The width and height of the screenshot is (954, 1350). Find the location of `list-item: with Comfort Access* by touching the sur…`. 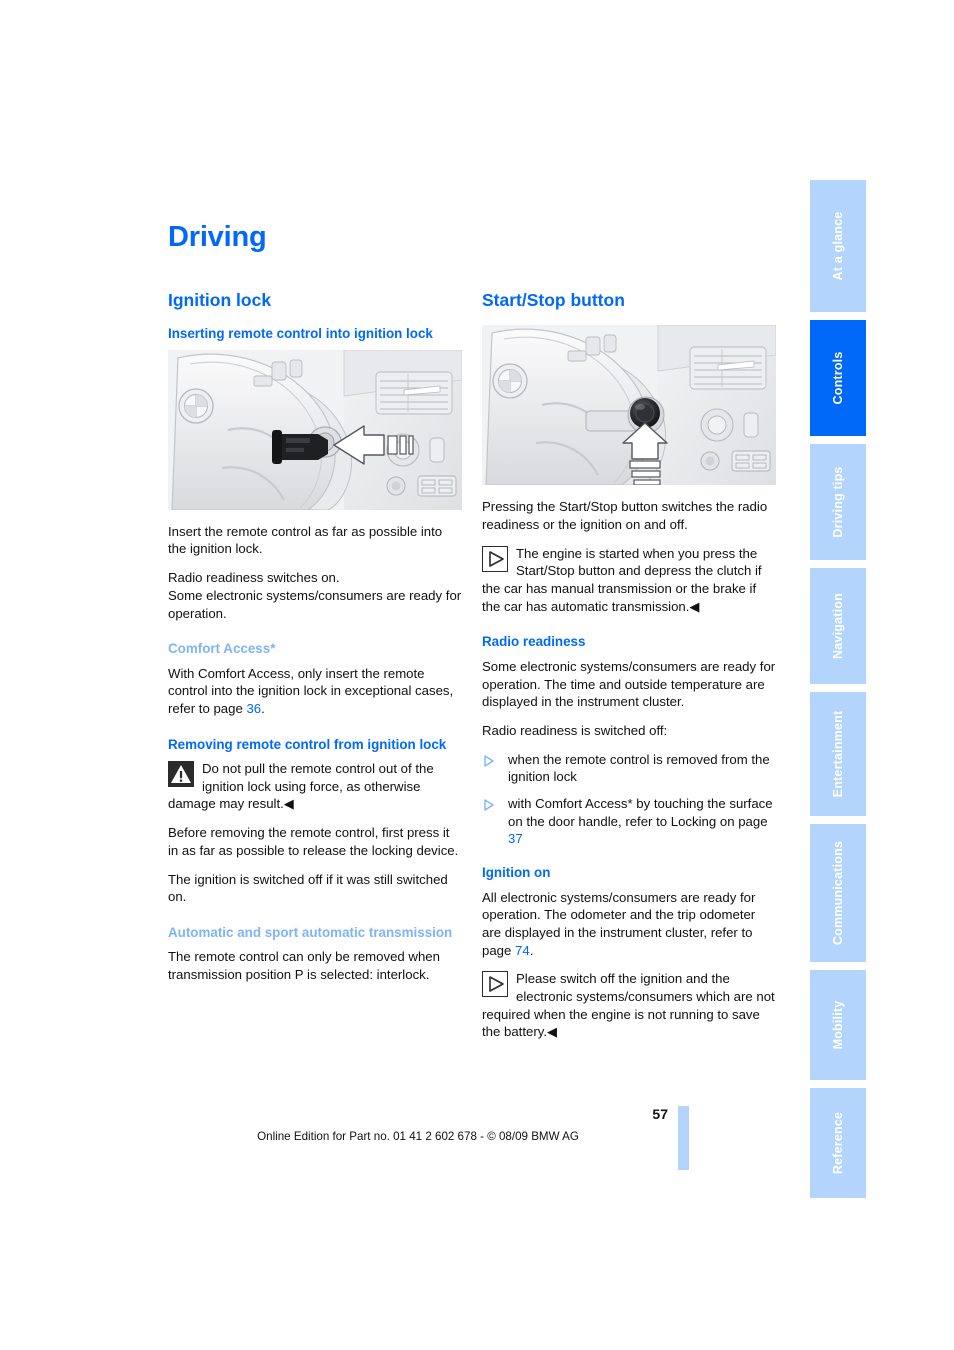

list-item: with Comfort Access* by touching the sur… is located at coordinates (629, 821).